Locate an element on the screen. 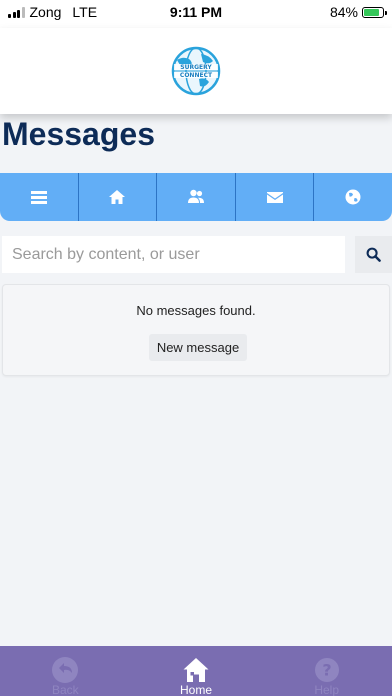  tab-help: ? Help is located at coordinates (326, 671).